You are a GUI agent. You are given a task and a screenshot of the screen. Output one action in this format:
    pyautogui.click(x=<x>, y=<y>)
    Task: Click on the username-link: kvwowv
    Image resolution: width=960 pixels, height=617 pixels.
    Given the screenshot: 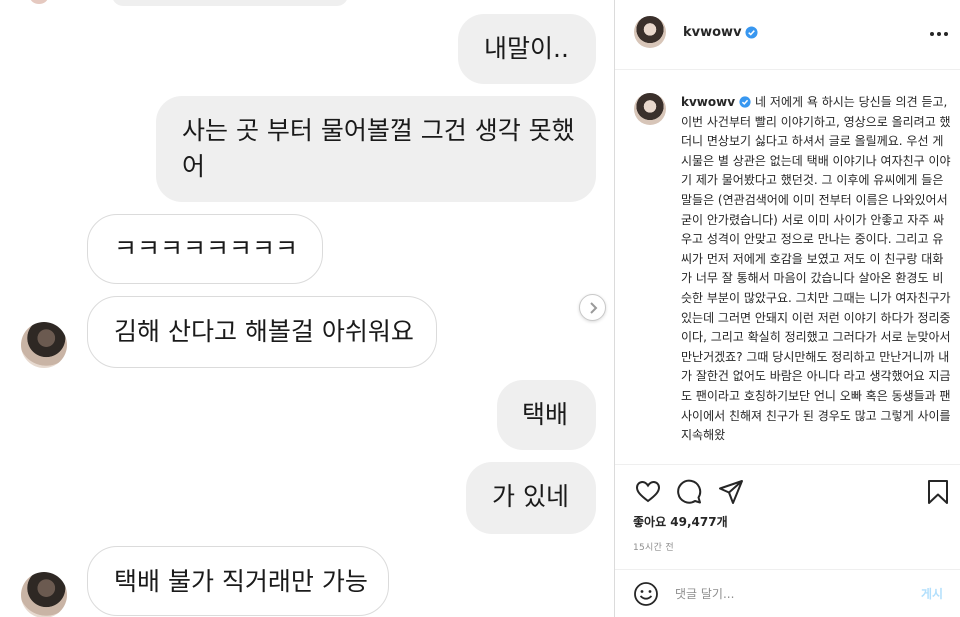 What is the action you would take?
    pyautogui.click(x=712, y=32)
    